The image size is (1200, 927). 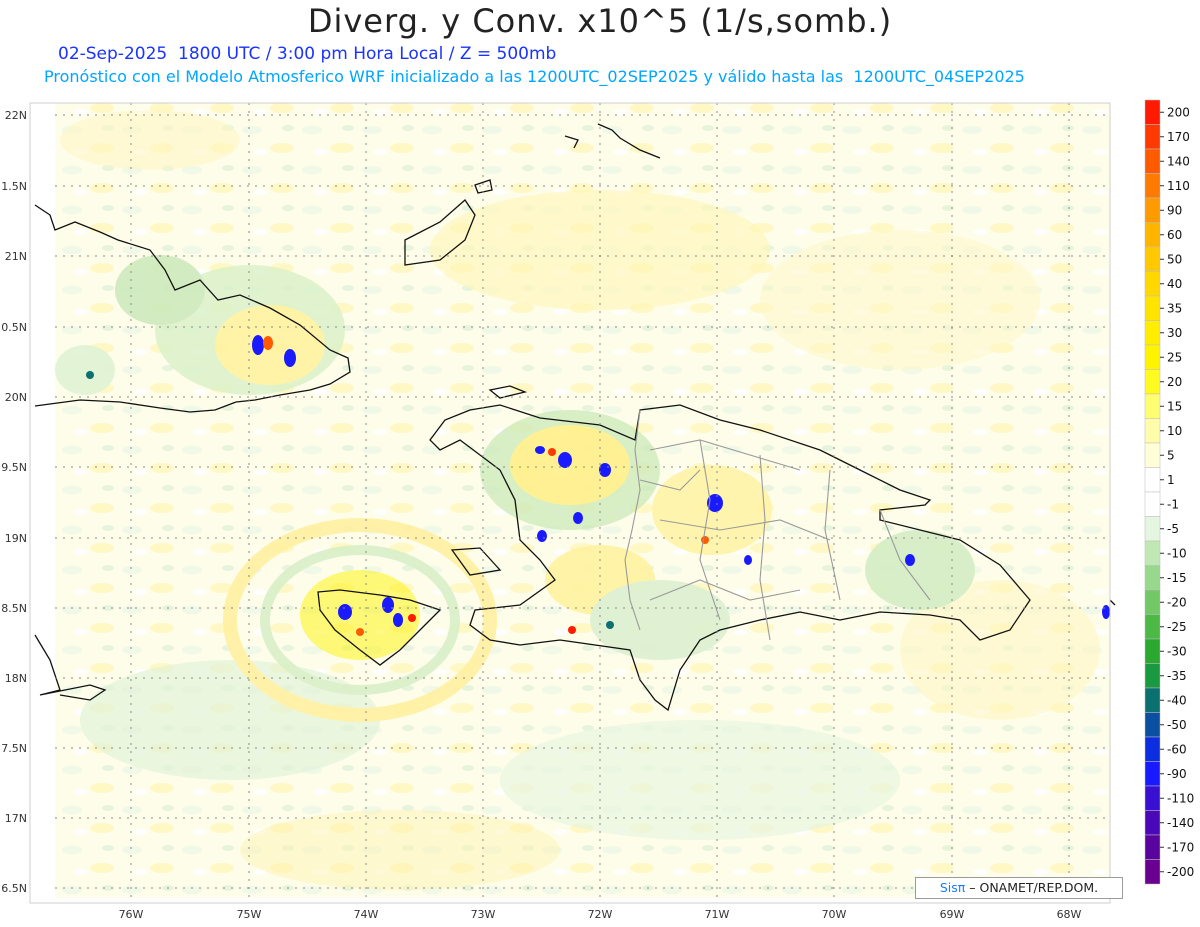 I want to click on lat-label: 6.5N, so click(x=14, y=888).